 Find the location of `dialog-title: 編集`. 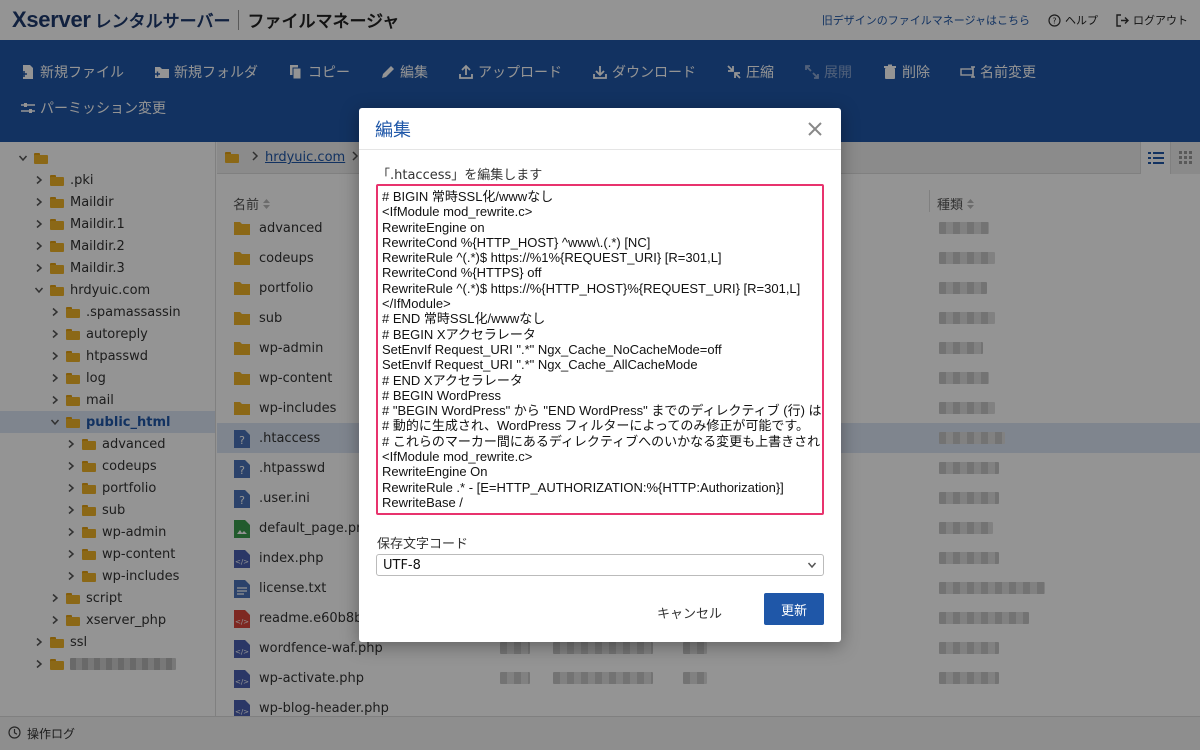

dialog-title: 編集 is located at coordinates (393, 130).